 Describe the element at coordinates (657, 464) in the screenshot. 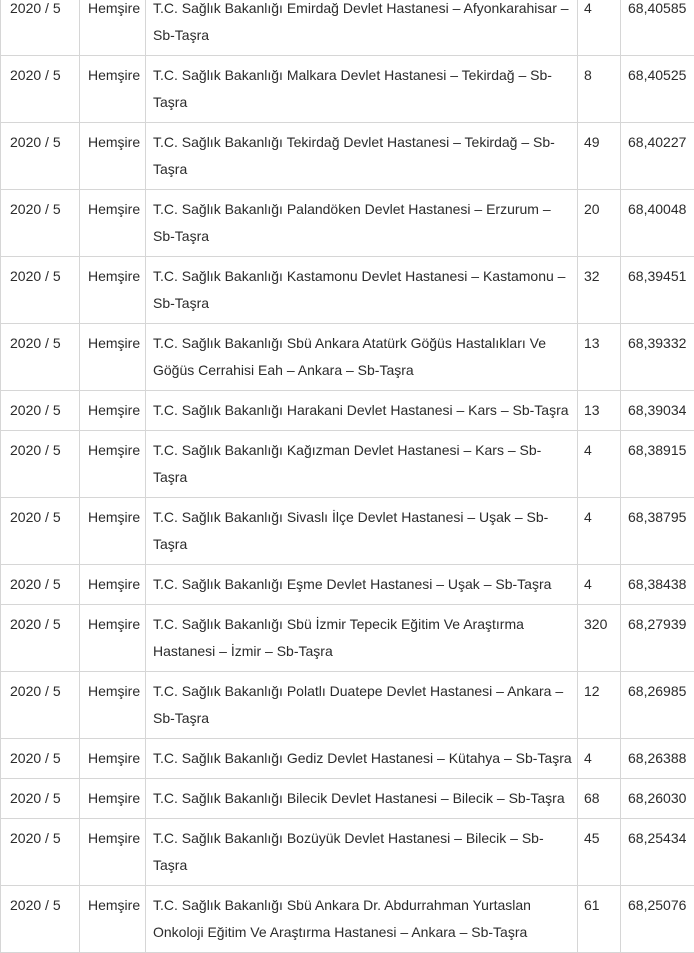

I see `score-cell: 68,38915` at that location.